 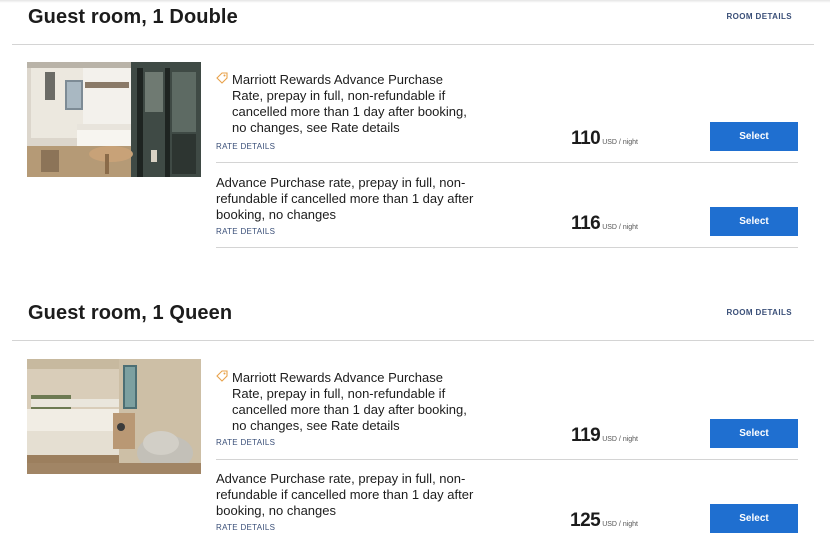 What do you see at coordinates (415, 1) in the screenshot?
I see `top-edge-shadow` at bounding box center [415, 1].